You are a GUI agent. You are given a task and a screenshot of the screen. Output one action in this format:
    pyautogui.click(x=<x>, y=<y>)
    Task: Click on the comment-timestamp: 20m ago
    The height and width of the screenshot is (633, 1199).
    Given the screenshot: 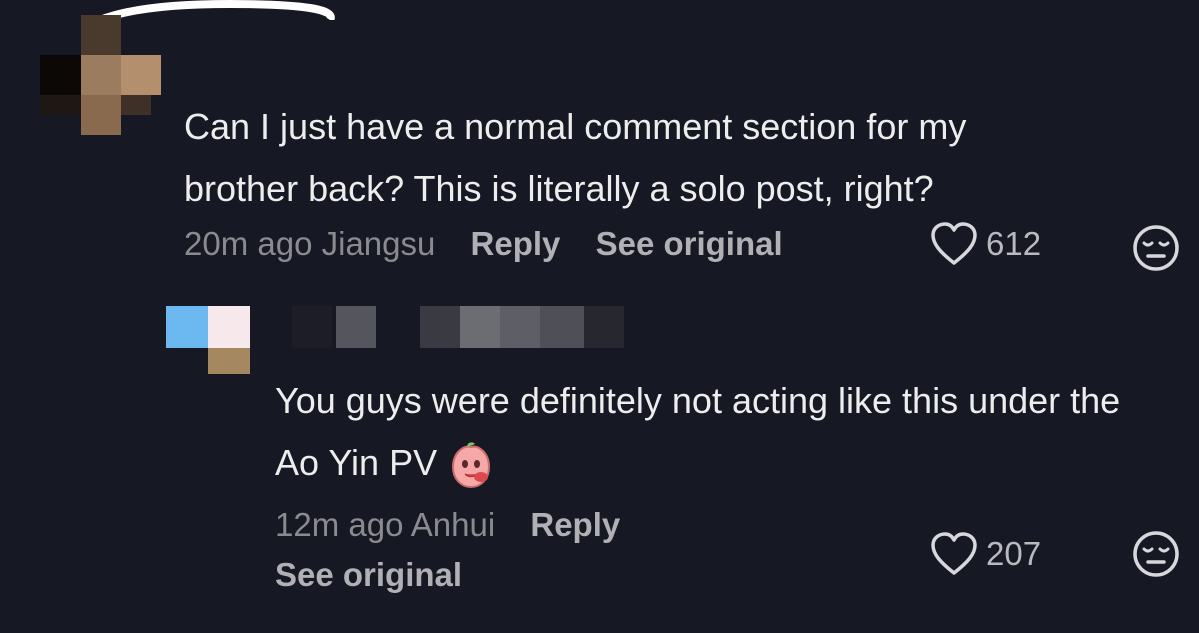 What is the action you would take?
    pyautogui.click(x=248, y=243)
    